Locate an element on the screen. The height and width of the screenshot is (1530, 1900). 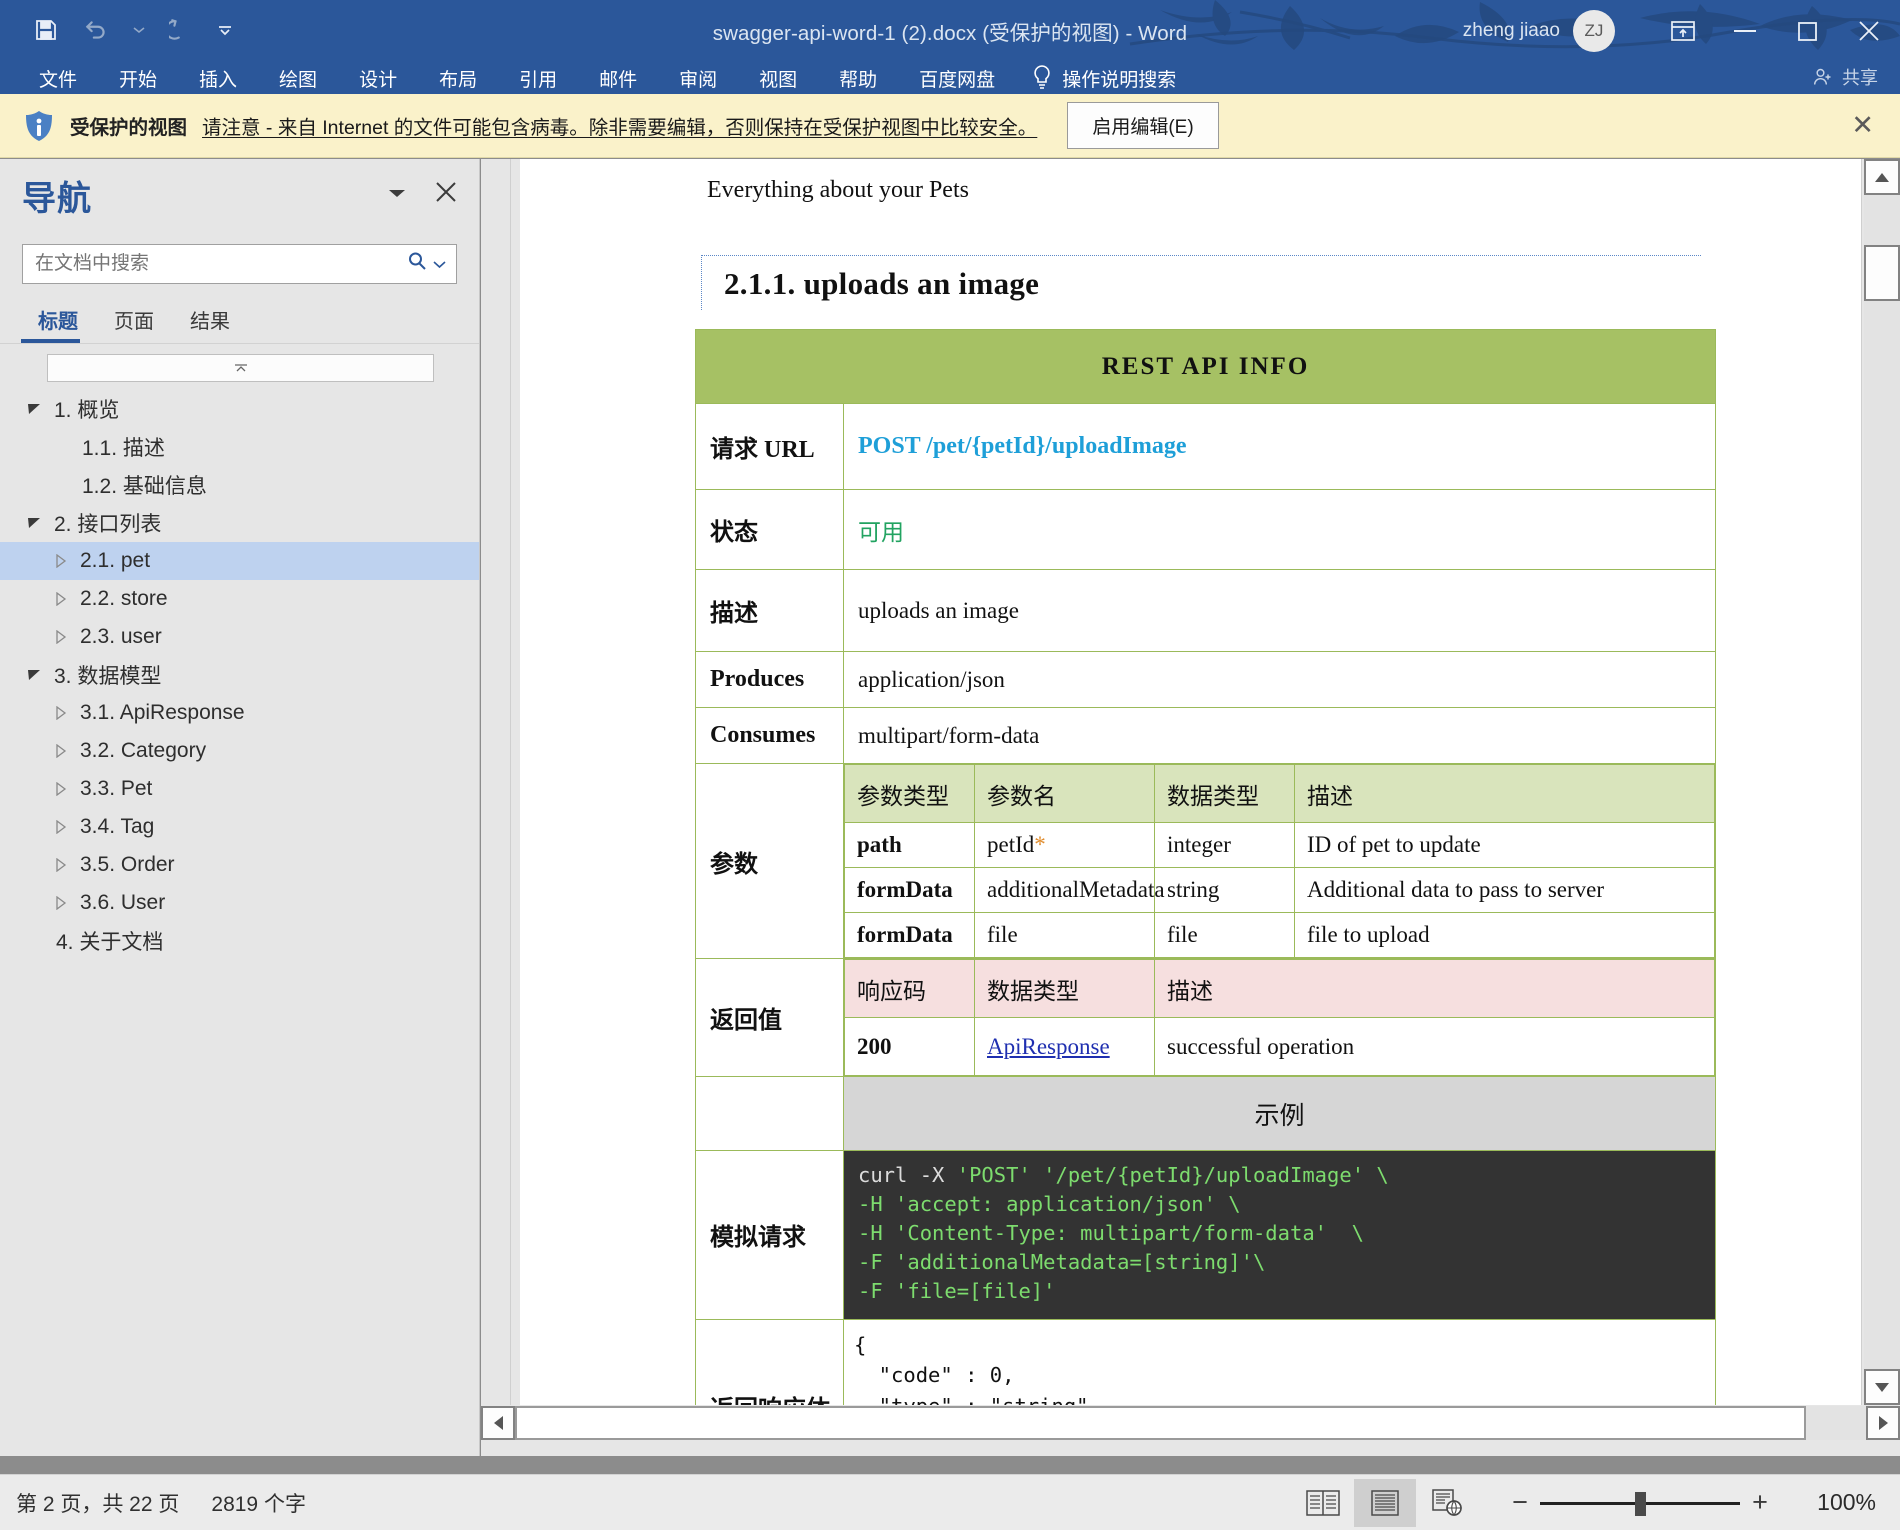
search-icon is located at coordinates (417, 264).